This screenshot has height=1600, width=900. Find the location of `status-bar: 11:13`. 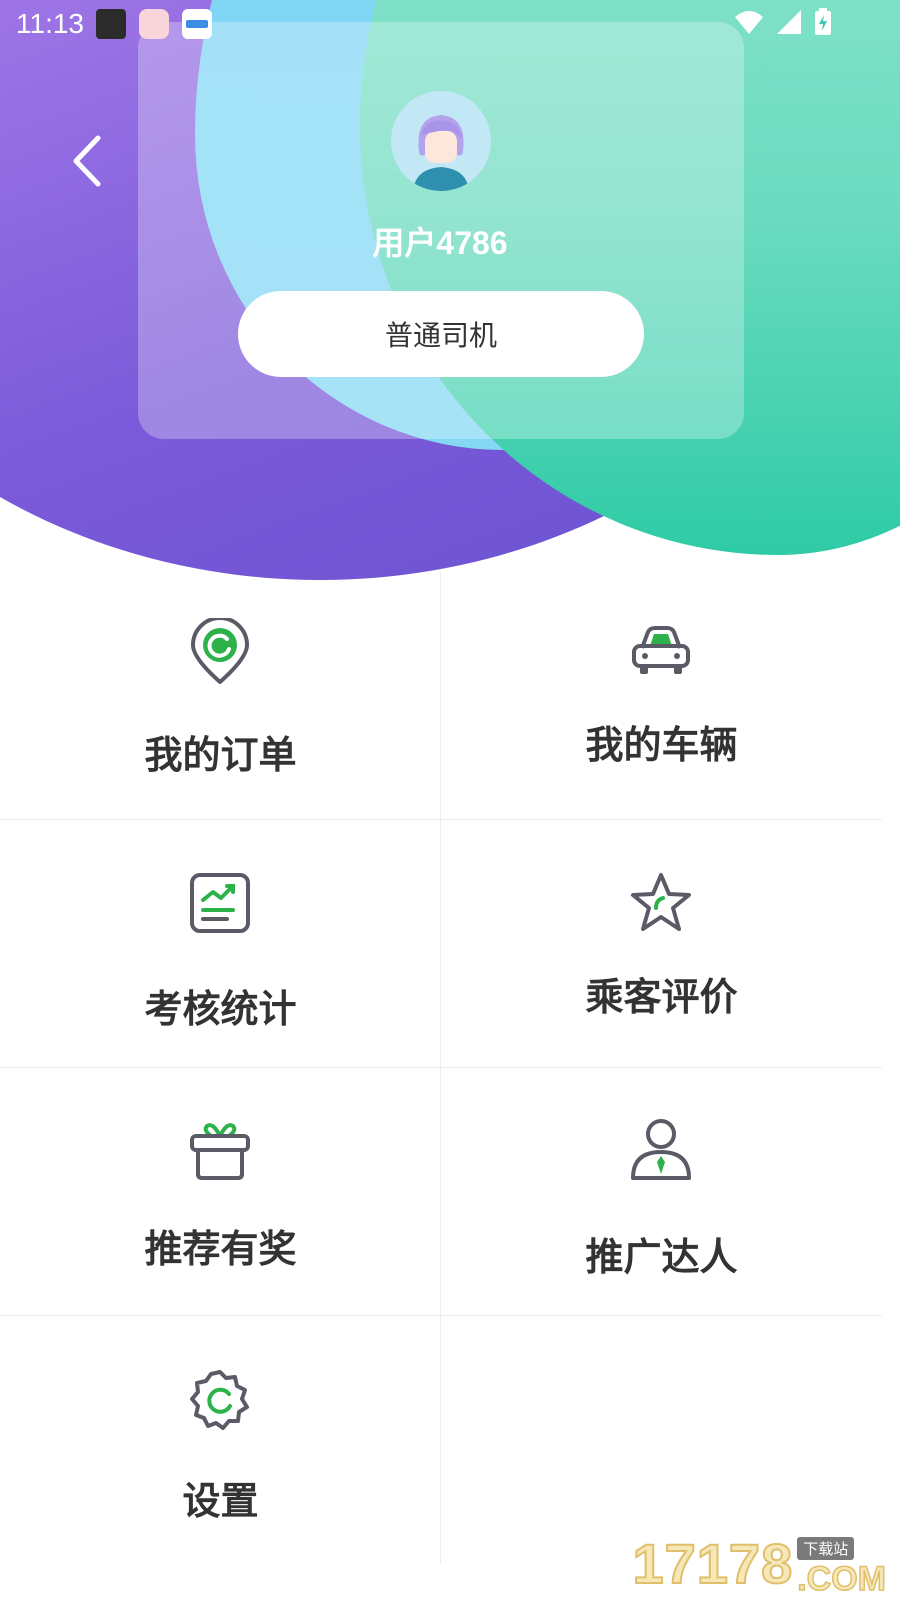

status-bar: 11:13 is located at coordinates (450, 24).